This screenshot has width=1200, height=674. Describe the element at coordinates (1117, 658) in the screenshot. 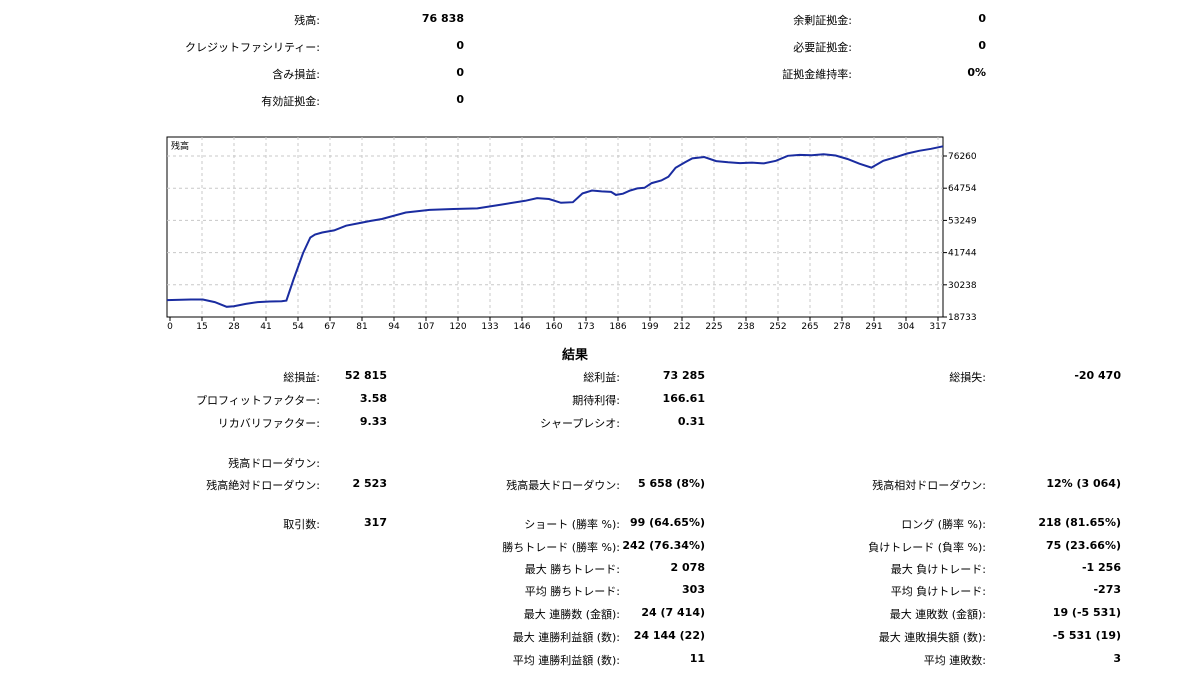

I see `result-value: 3` at that location.